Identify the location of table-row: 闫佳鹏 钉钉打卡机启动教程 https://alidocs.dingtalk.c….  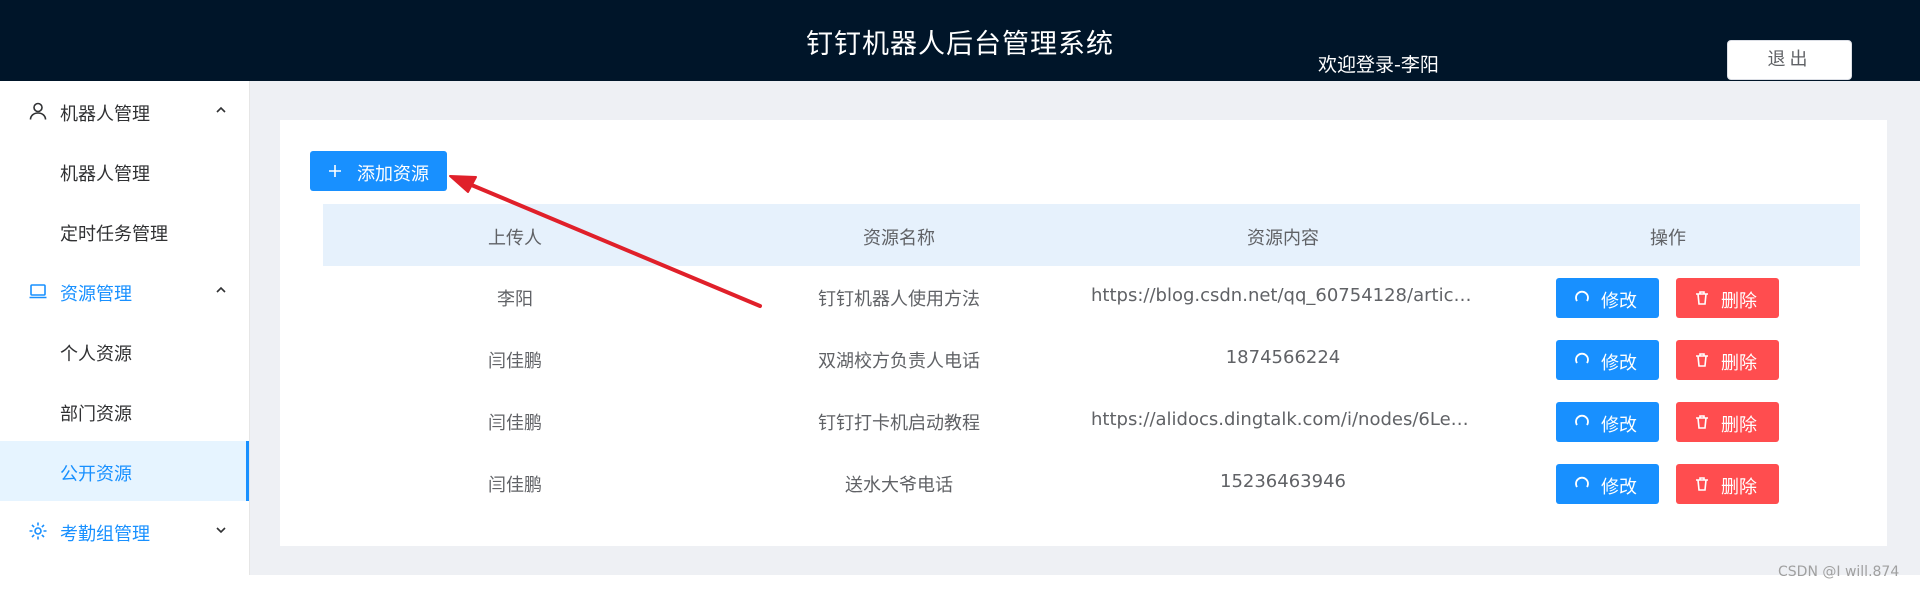
(1091, 421).